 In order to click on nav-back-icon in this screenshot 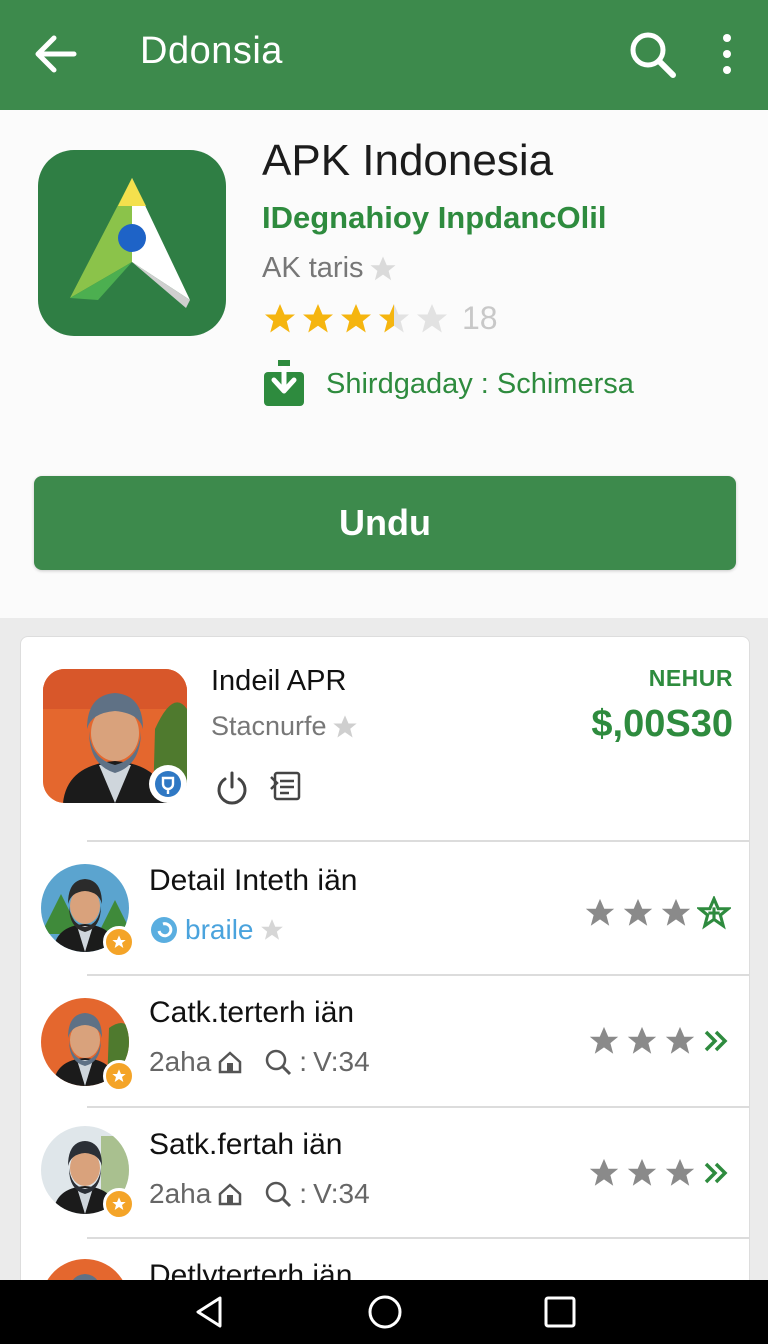, I will do `click(210, 1312)`.